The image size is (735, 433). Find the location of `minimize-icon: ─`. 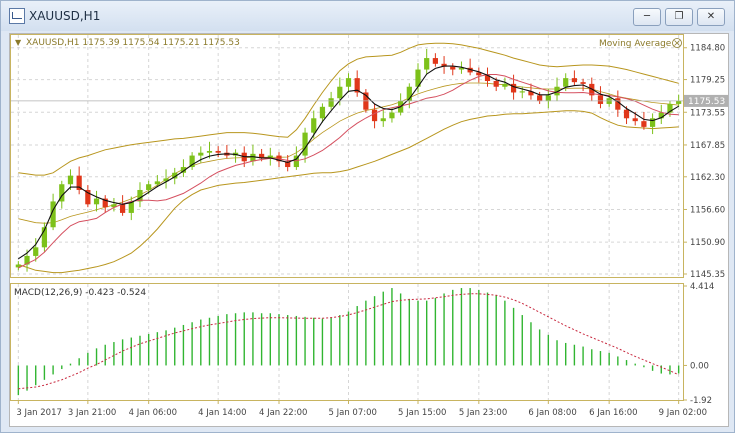

minimize-icon: ─ is located at coordinates (647, 16).